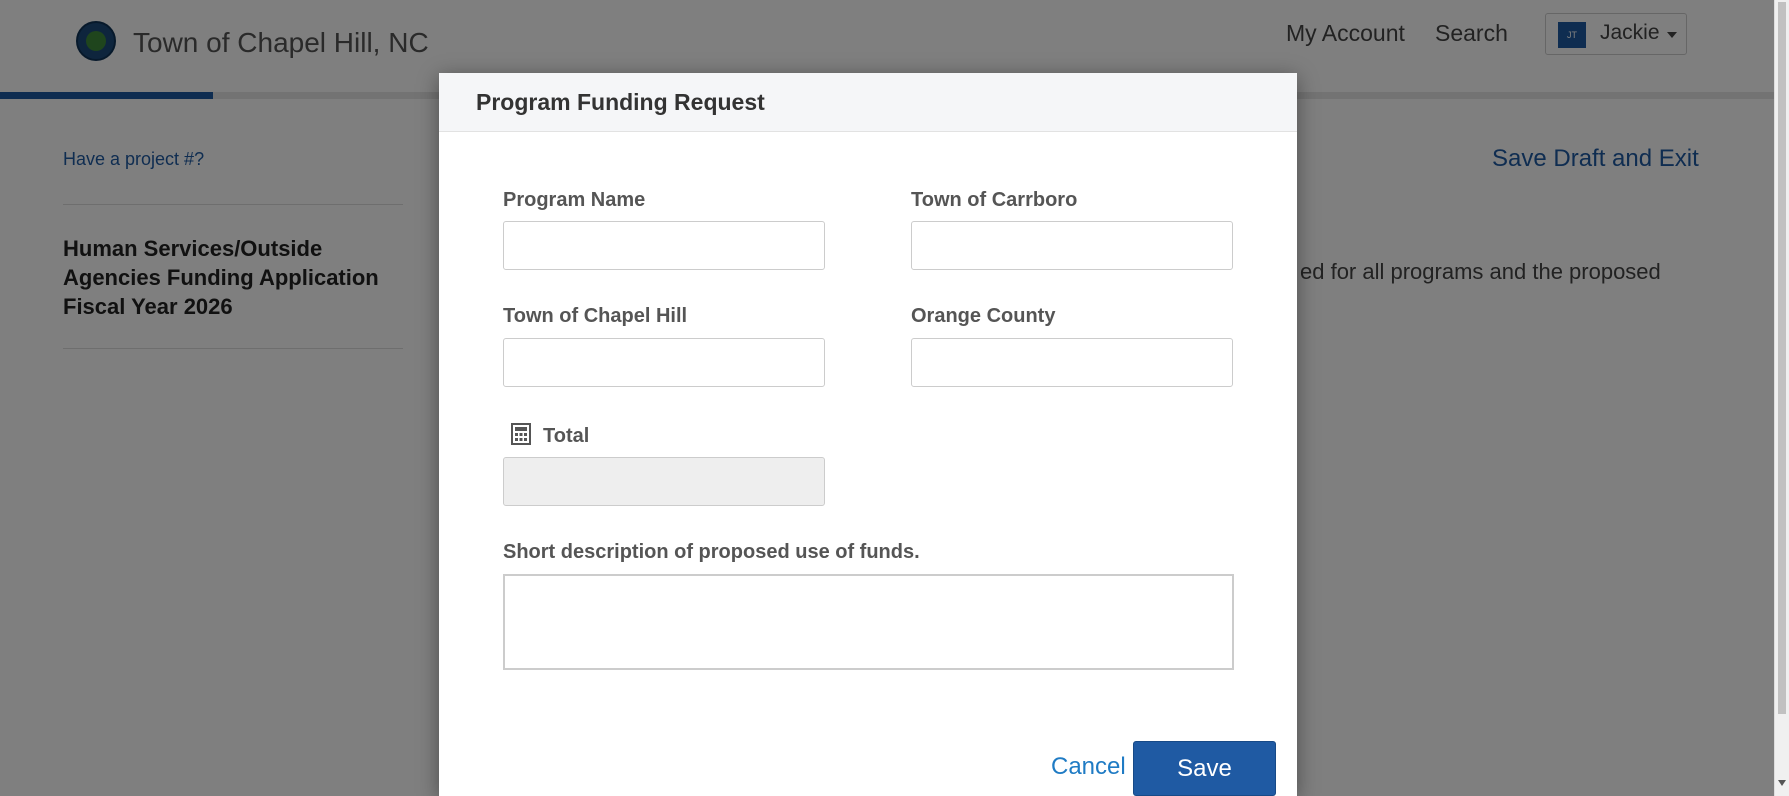  What do you see at coordinates (664, 481) in the screenshot?
I see `total-input` at bounding box center [664, 481].